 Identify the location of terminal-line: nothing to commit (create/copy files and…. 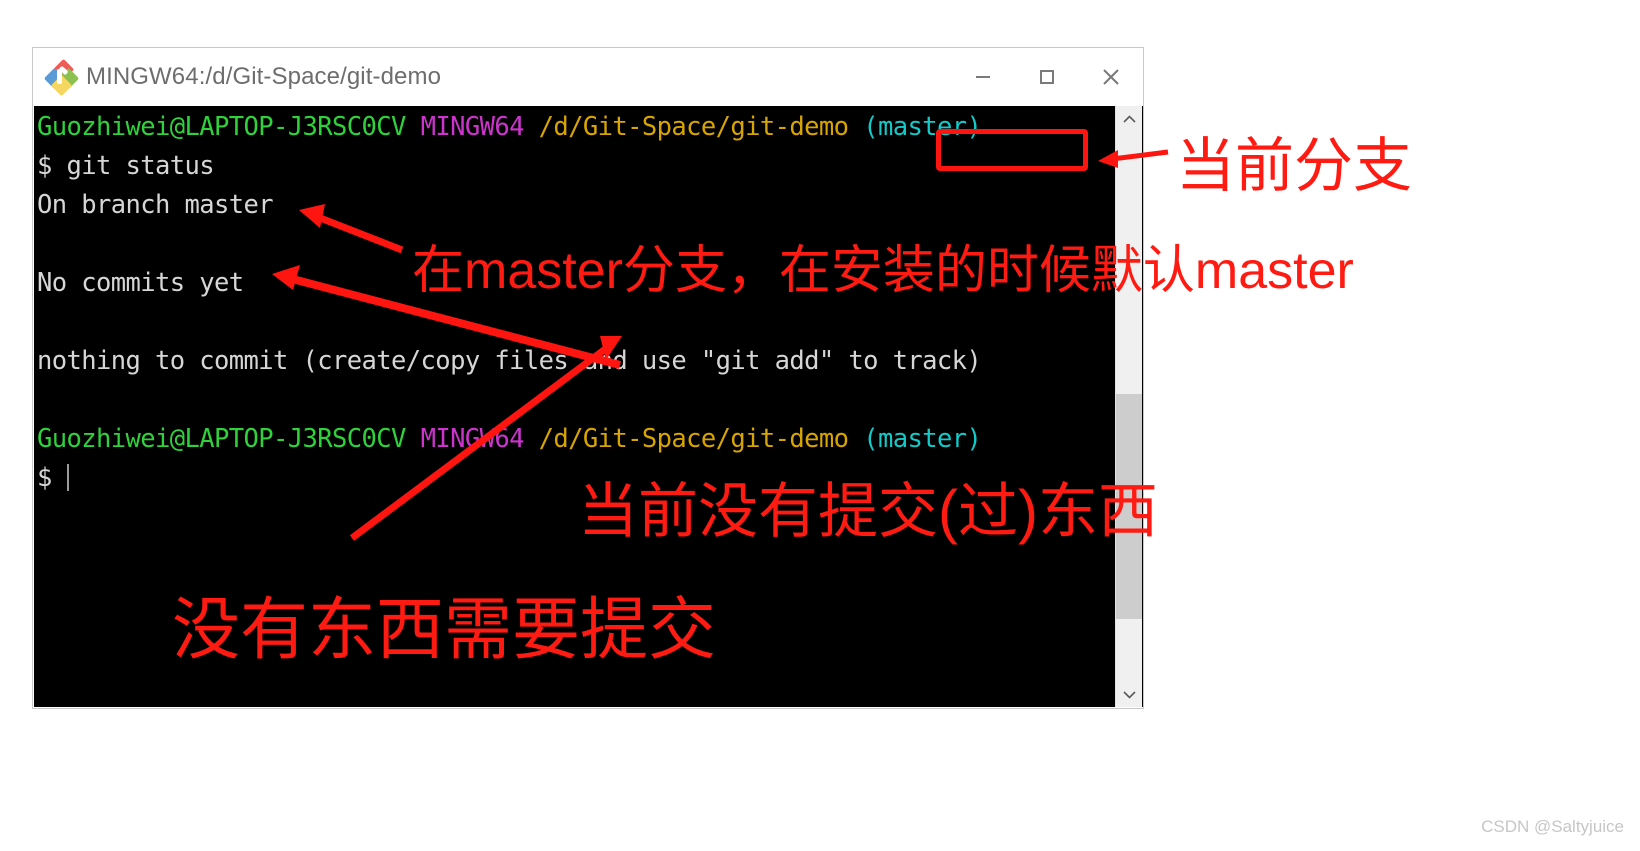
(587, 361).